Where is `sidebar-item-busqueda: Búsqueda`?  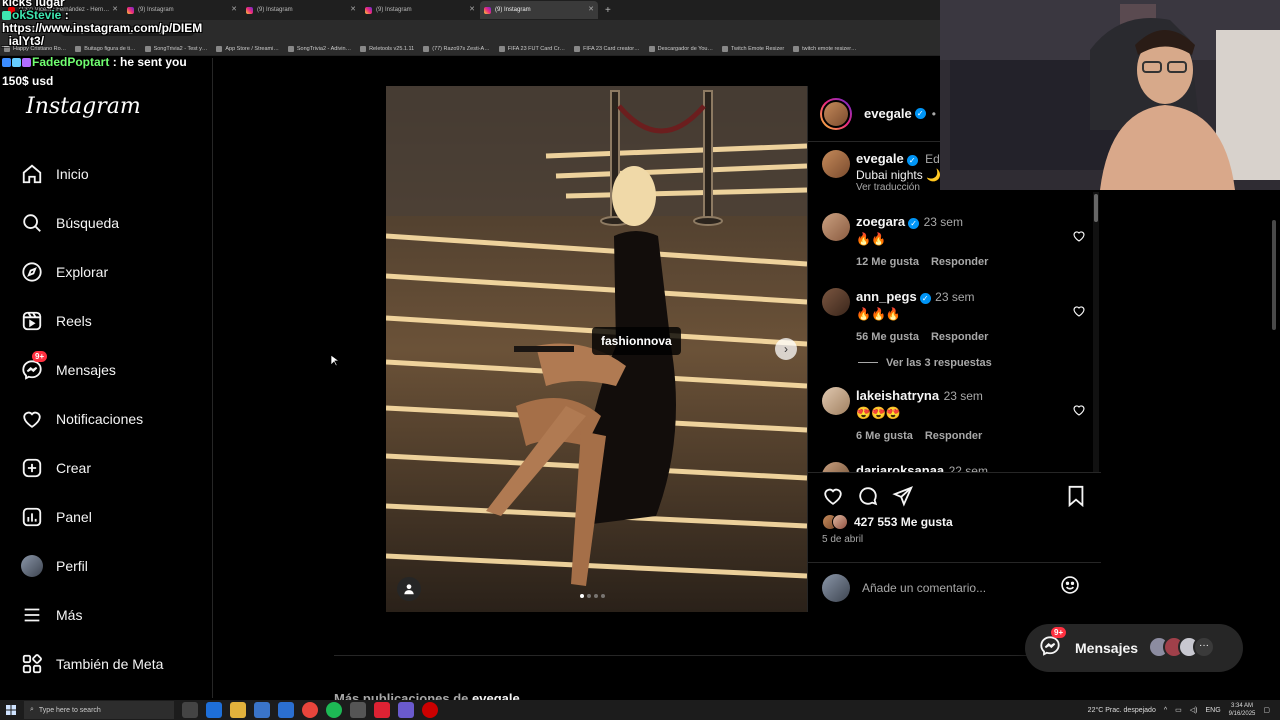 sidebar-item-busqueda: Búsqueda is located at coordinates (69, 223).